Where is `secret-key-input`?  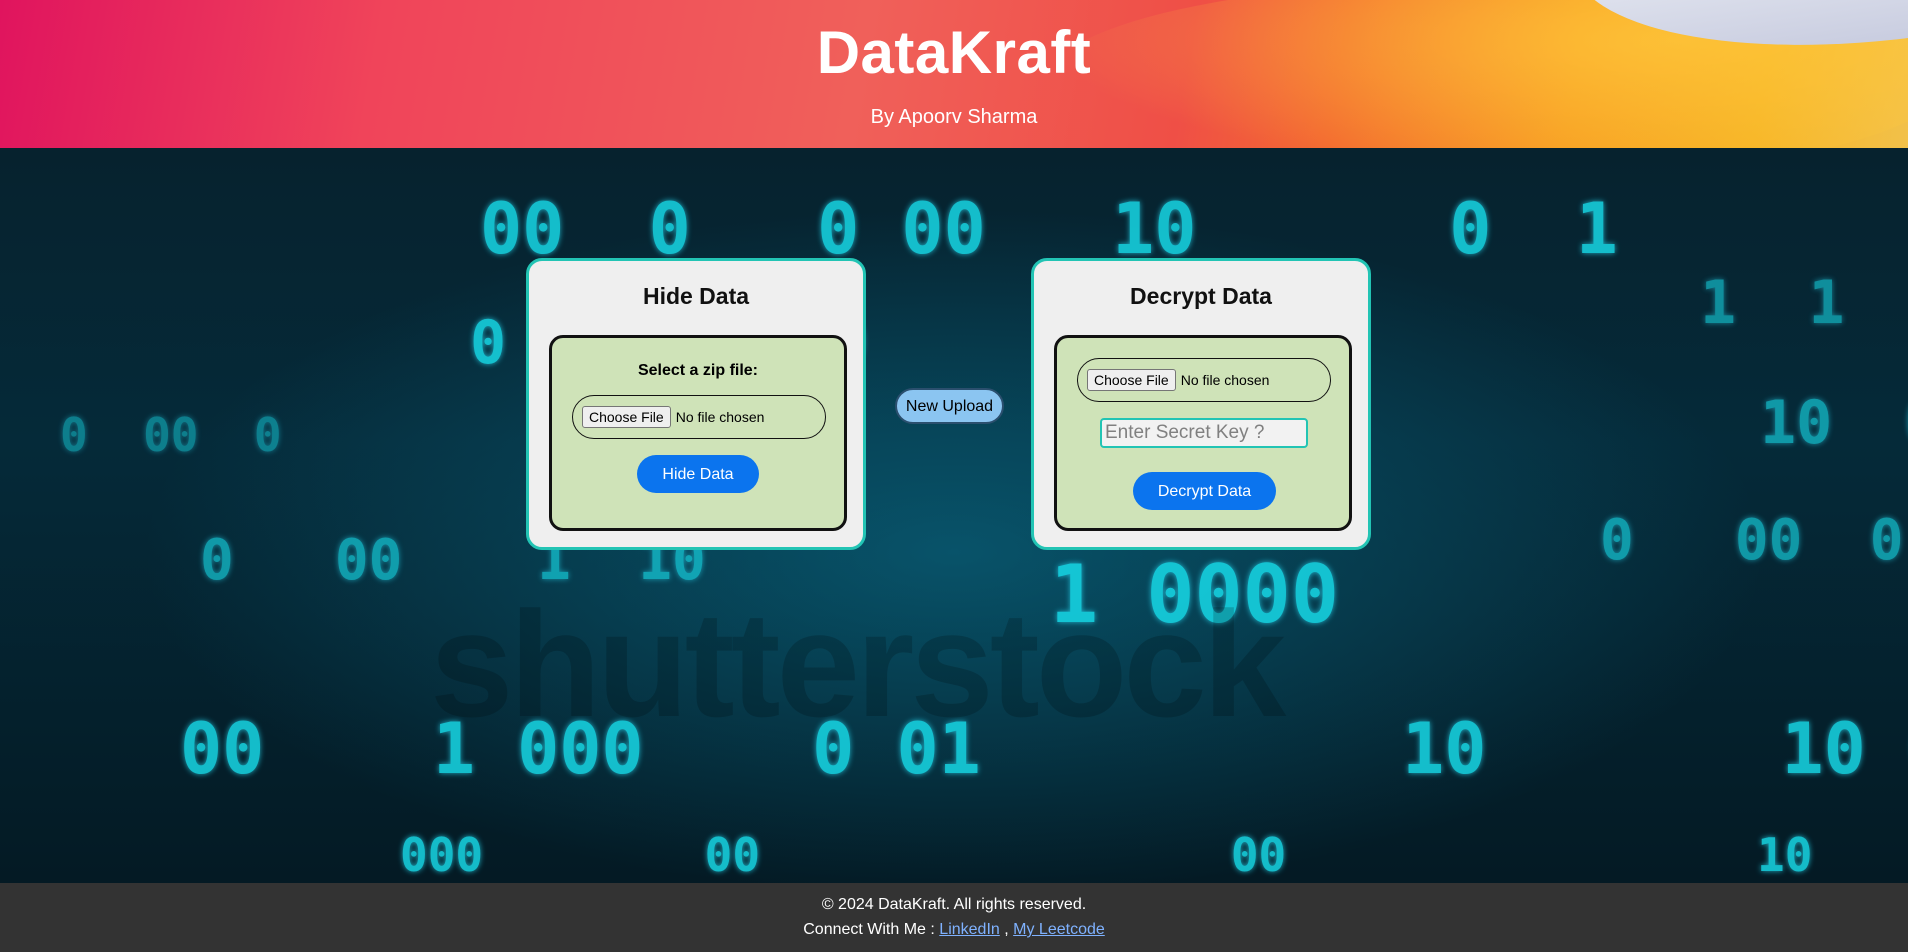 secret-key-input is located at coordinates (1204, 433).